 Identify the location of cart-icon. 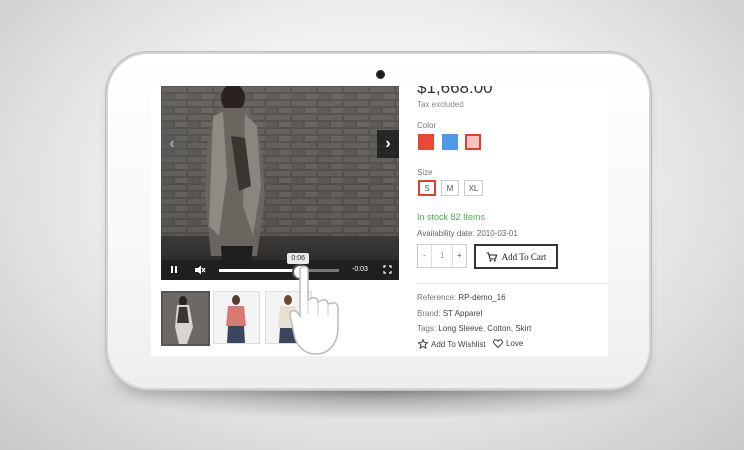
(491, 256).